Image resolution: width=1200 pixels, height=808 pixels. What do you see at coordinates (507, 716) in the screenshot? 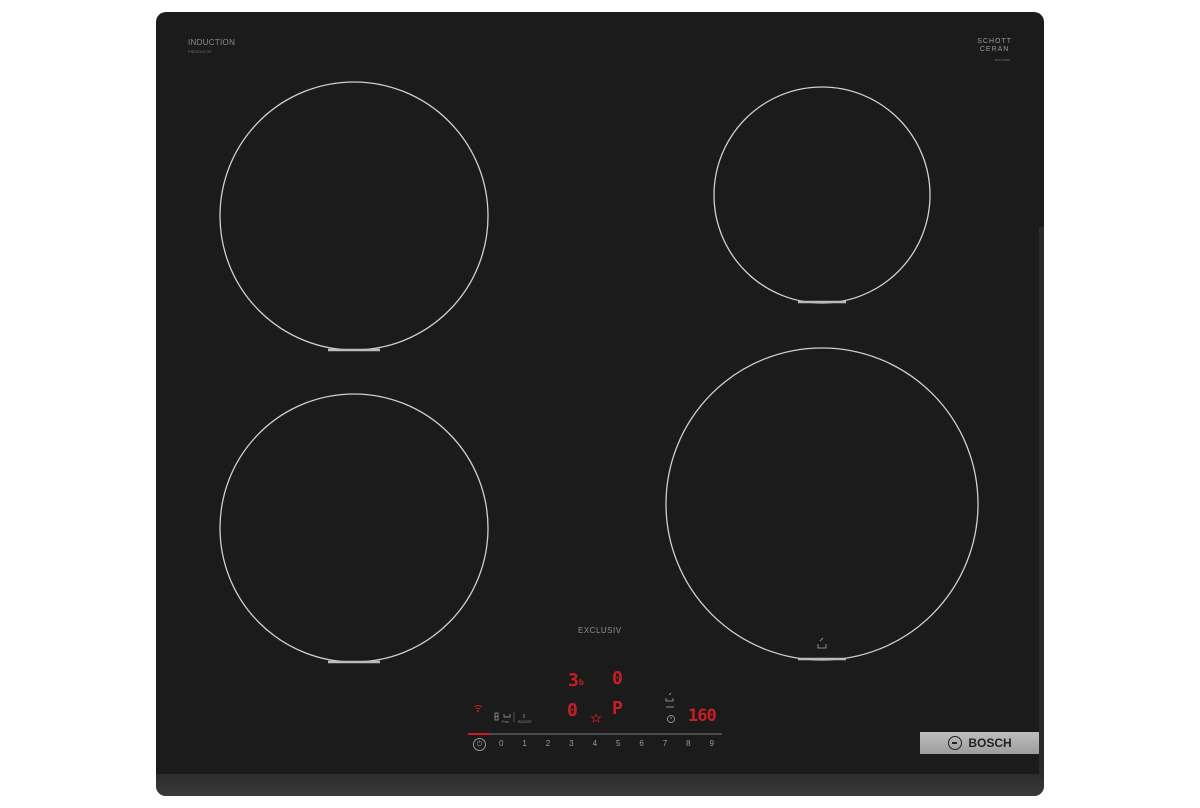
I see `pan-icon` at bounding box center [507, 716].